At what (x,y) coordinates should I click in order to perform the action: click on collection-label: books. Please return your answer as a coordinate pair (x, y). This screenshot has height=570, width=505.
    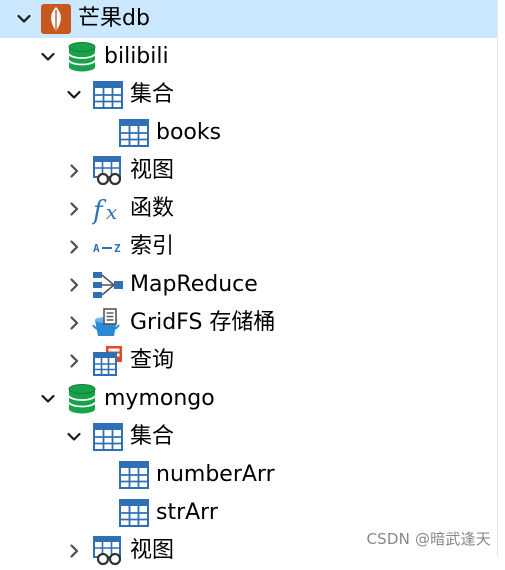
    Looking at the image, I should click on (189, 132).